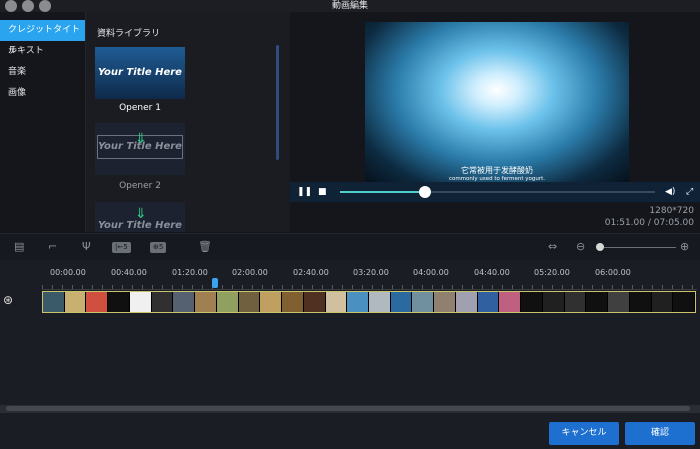 This screenshot has height=449, width=700. I want to click on ruler-label: 05:20.00, so click(552, 272).